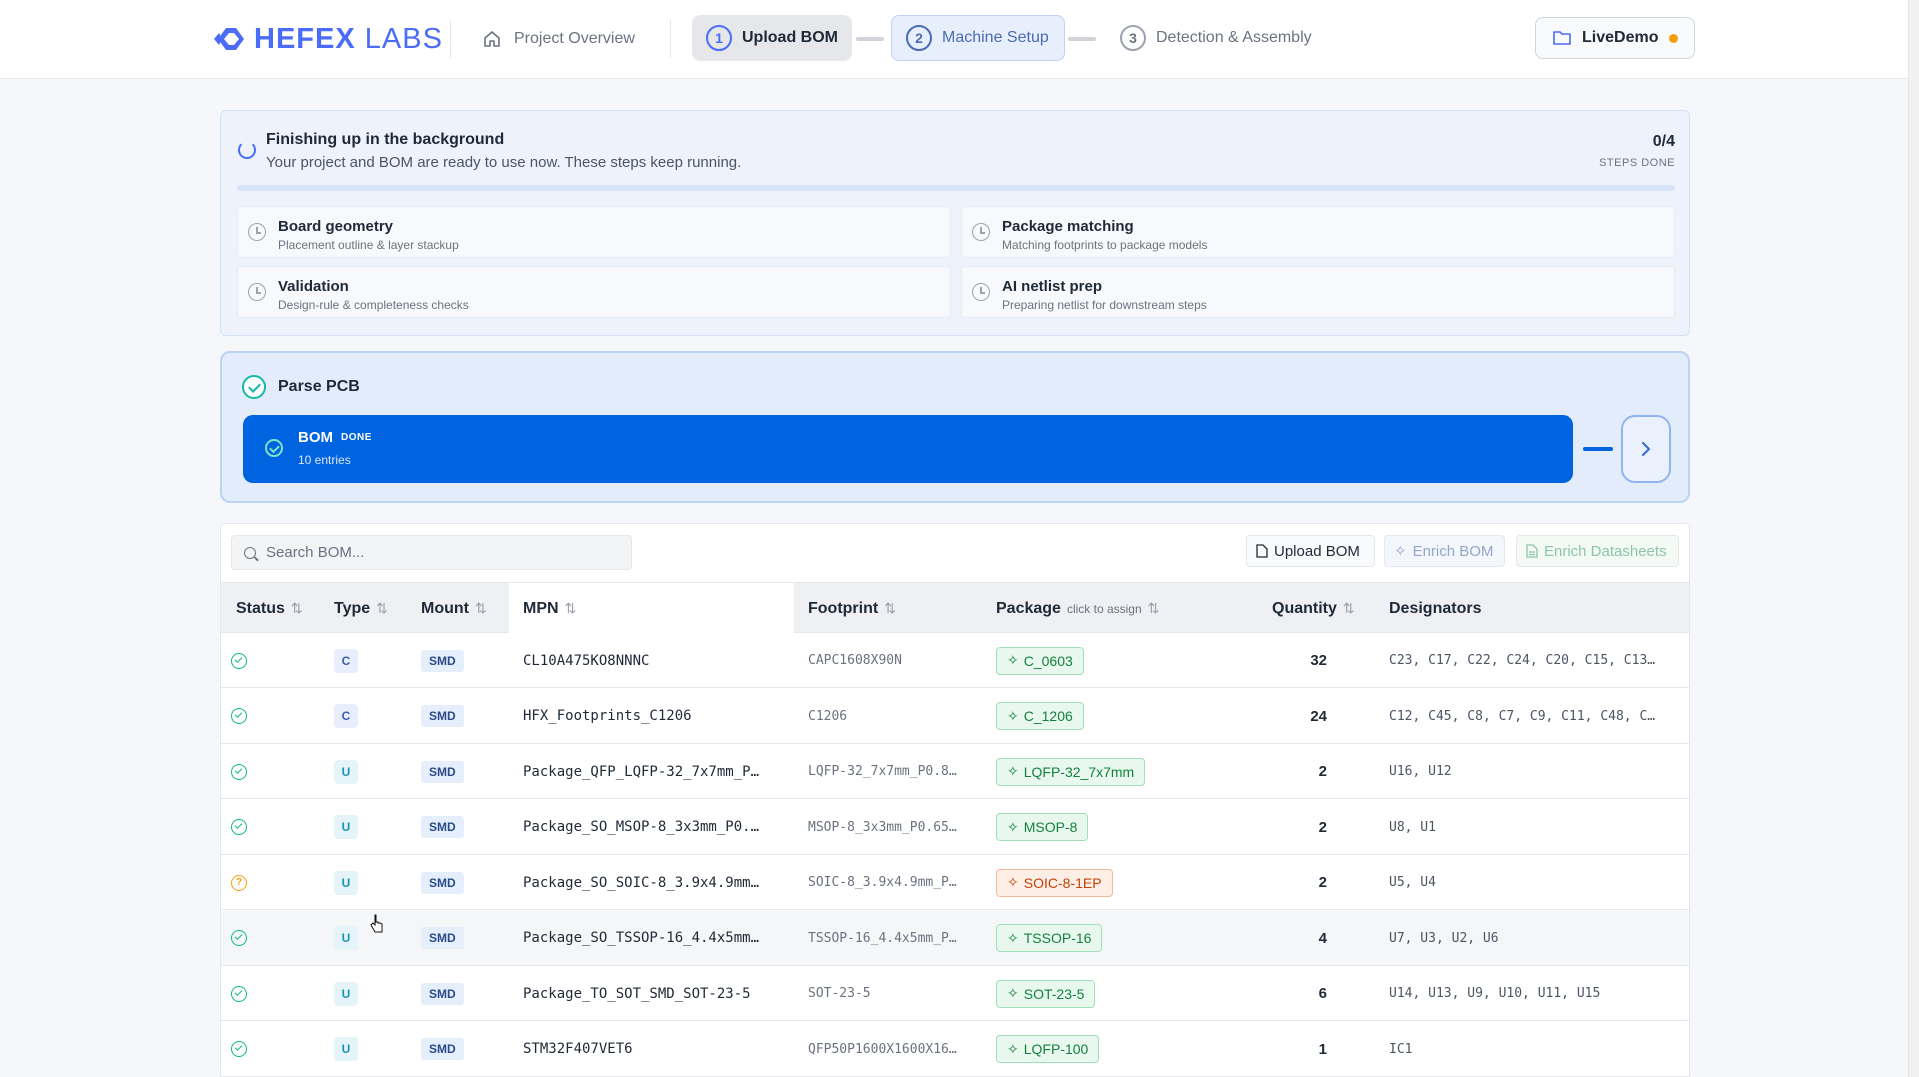 This screenshot has height=1077, width=1919. Describe the element at coordinates (1318, 660) in the screenshot. I see `quantity-value: 32` at that location.